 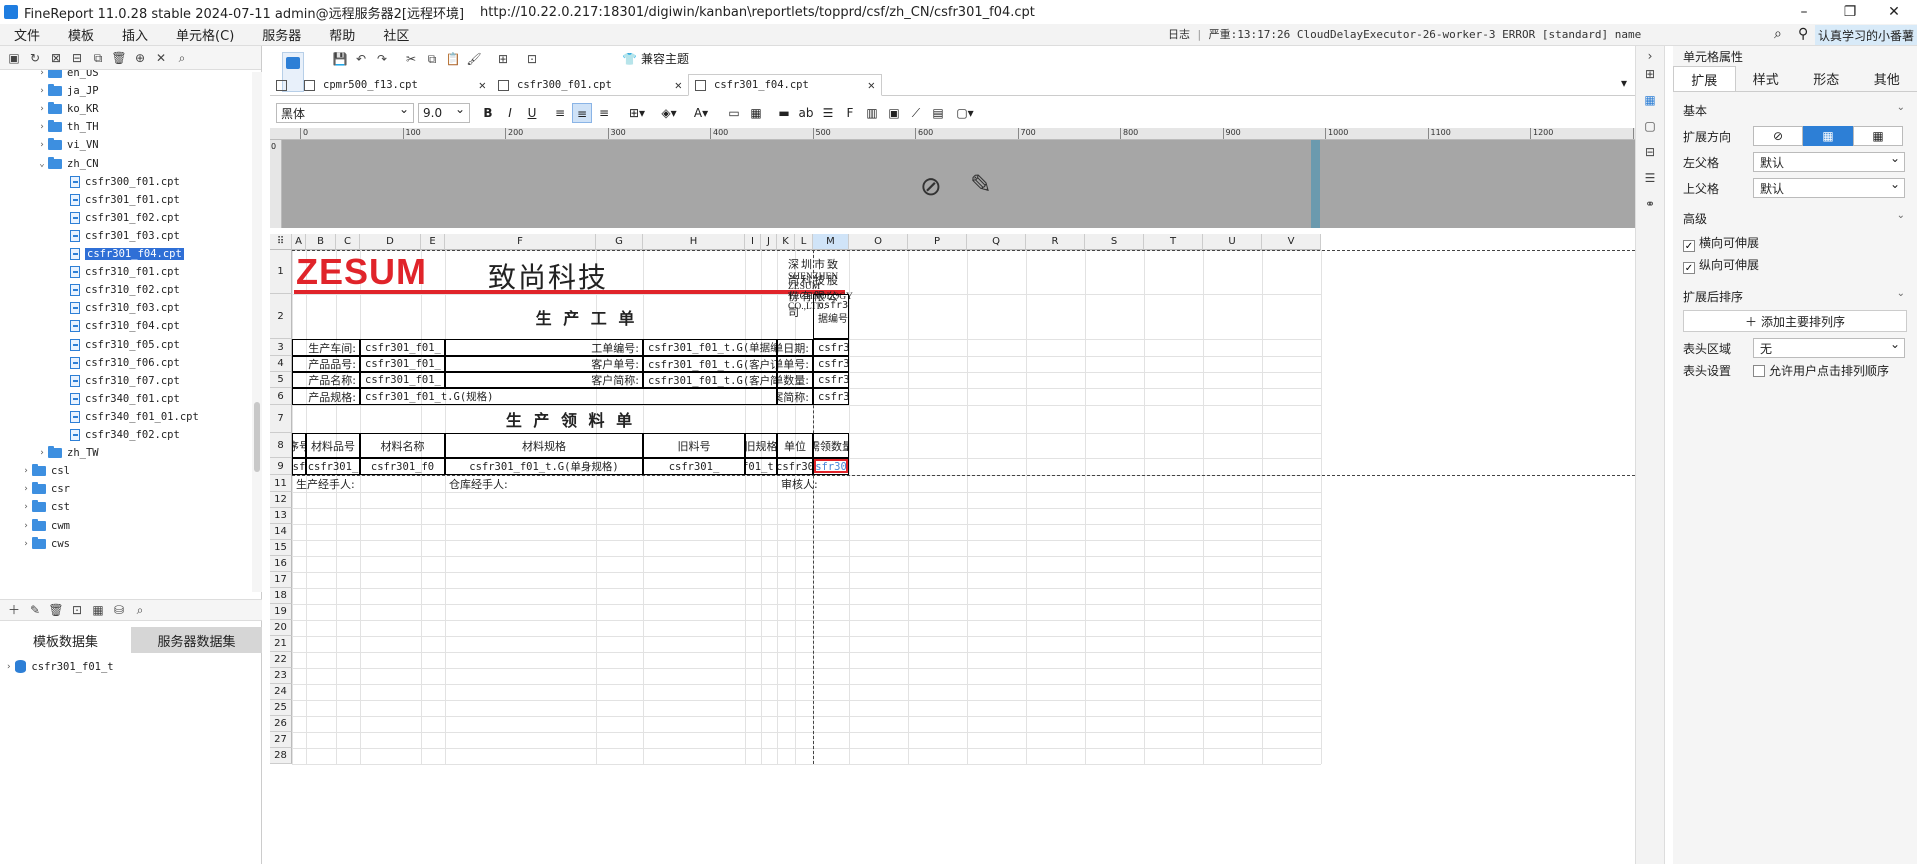 I want to click on table-header-cell: 单位, so click(x=795, y=445).